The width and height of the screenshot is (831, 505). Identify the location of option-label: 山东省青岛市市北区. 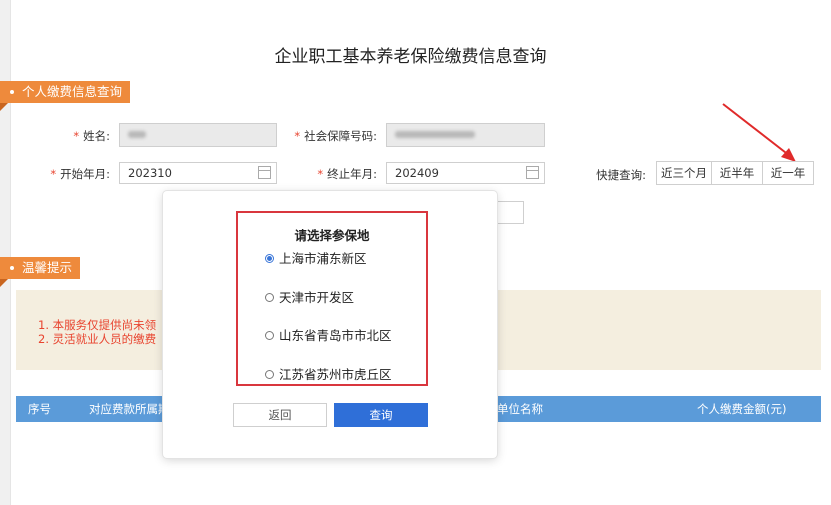
(335, 335).